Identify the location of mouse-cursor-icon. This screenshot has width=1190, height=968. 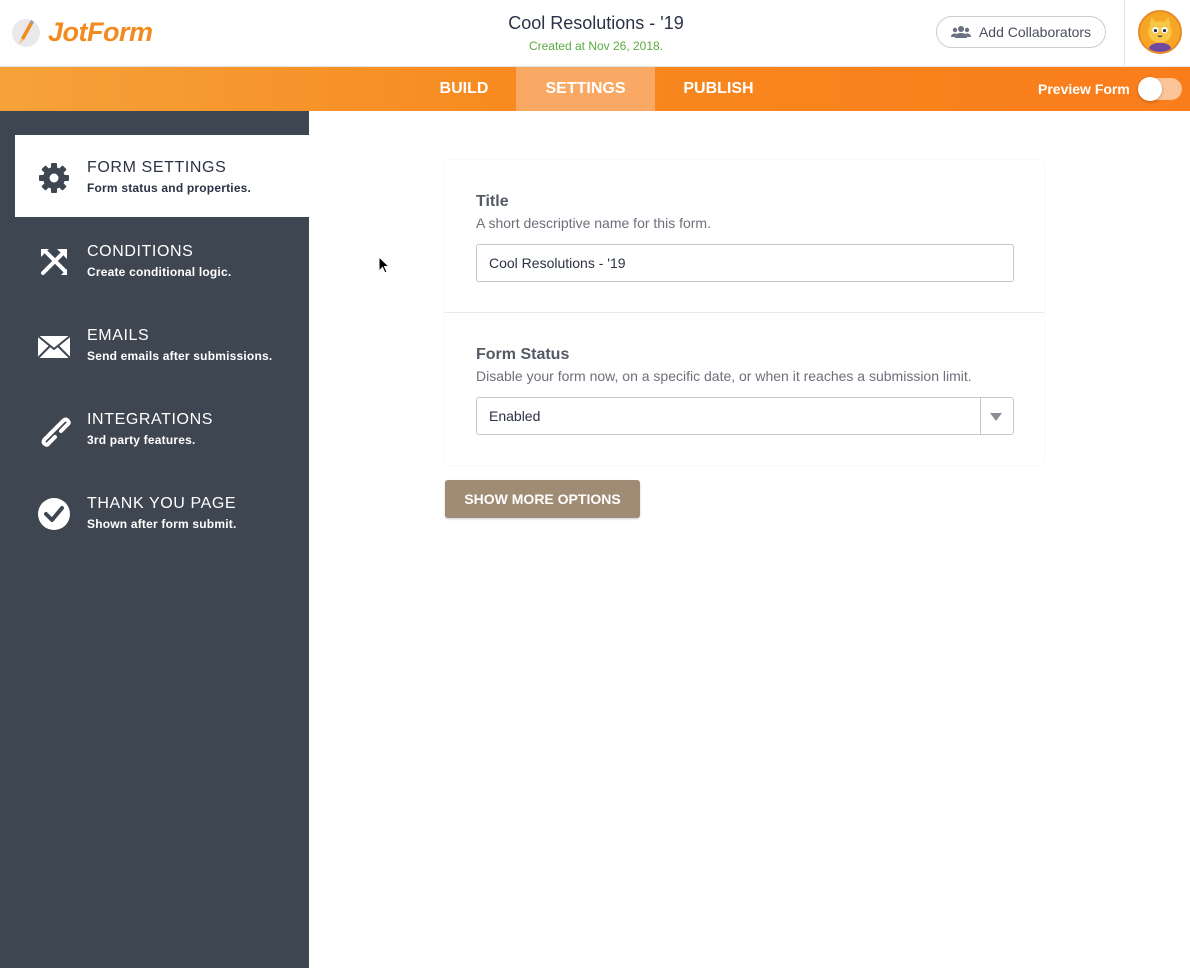
(384, 265).